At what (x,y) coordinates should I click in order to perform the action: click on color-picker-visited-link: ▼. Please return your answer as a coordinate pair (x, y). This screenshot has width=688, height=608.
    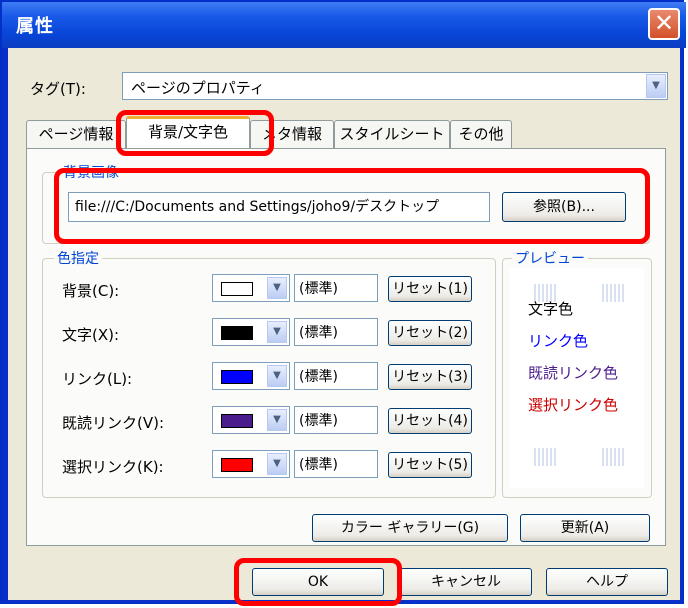
    Looking at the image, I should click on (251, 420).